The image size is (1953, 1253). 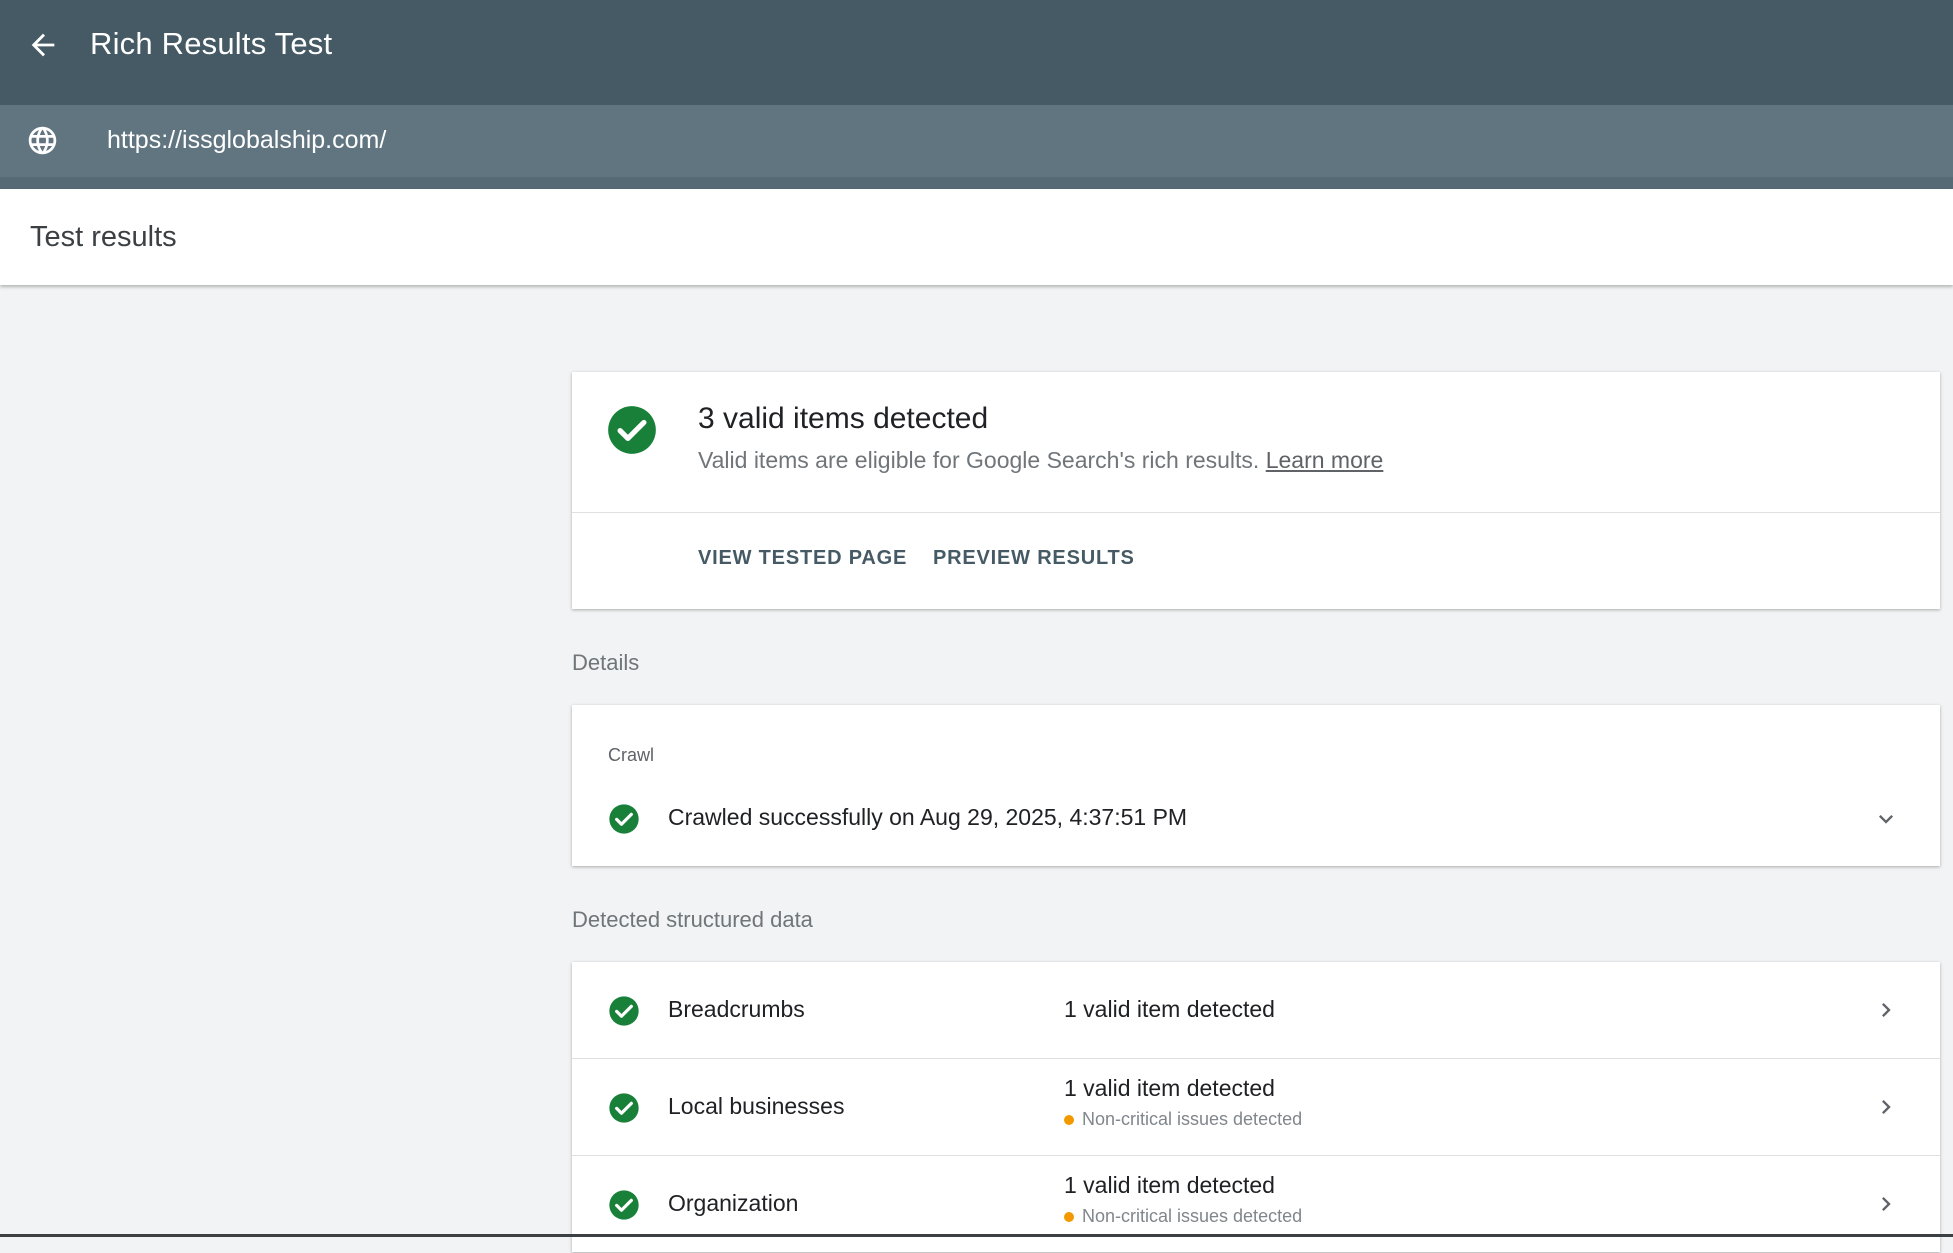 I want to click on globe-icon, so click(x=42, y=140).